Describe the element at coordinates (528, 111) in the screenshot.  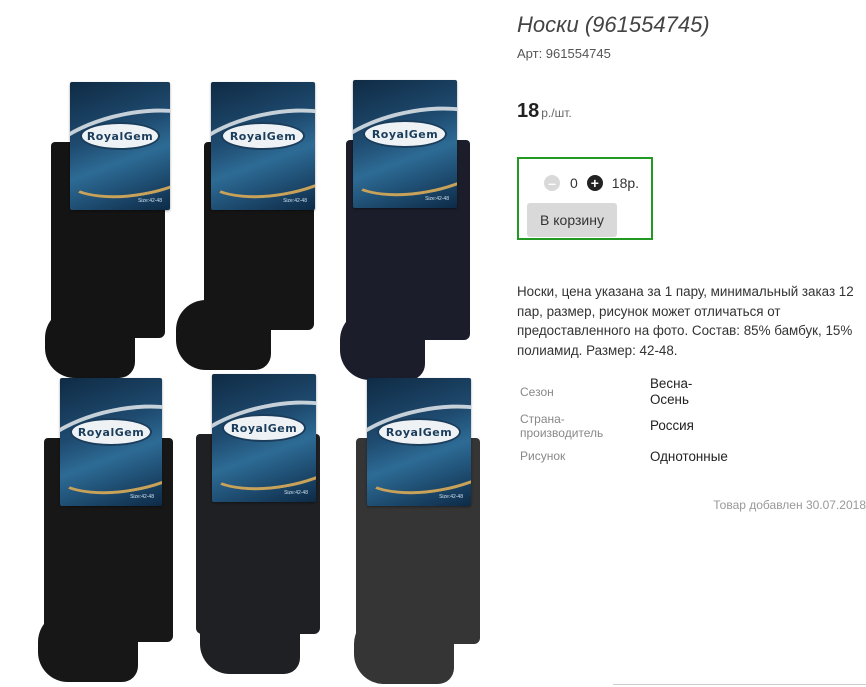
I see `price-value: 18` at that location.